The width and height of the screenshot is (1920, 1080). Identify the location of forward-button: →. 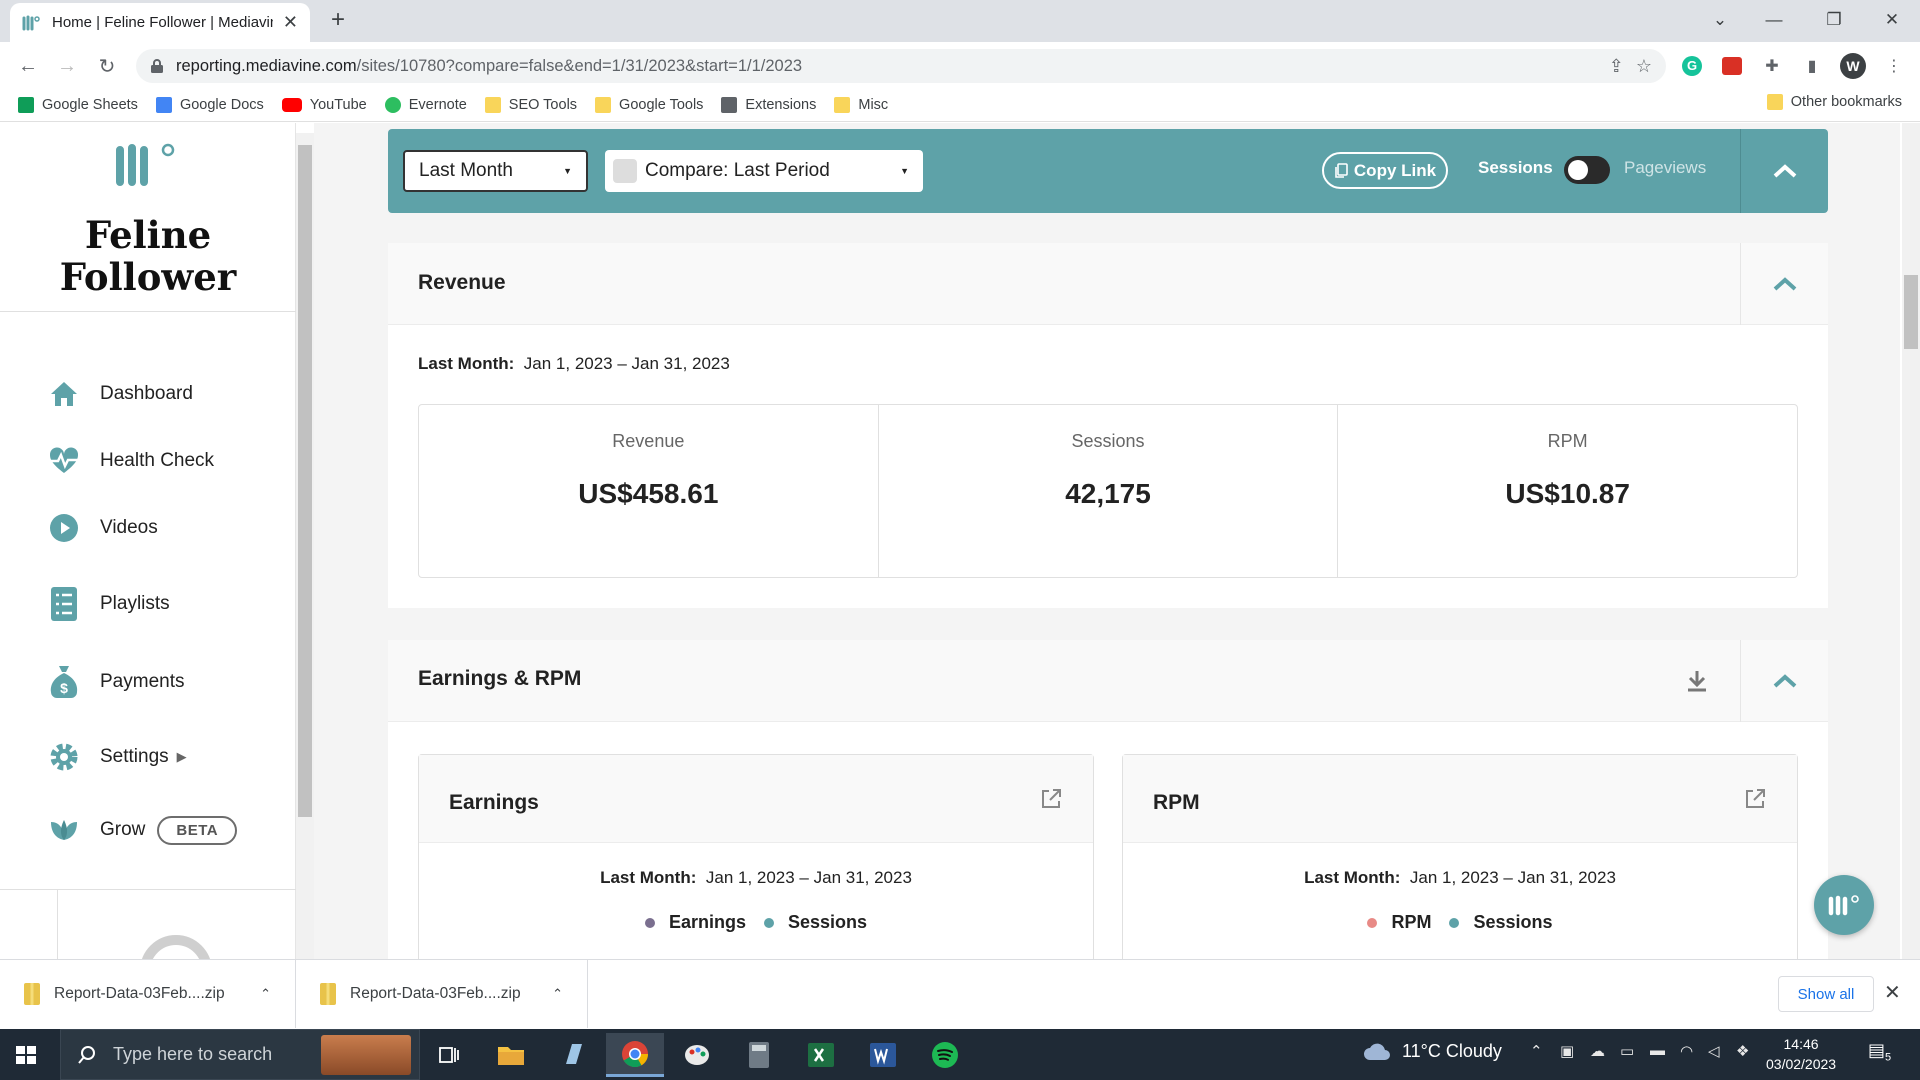
(67, 66).